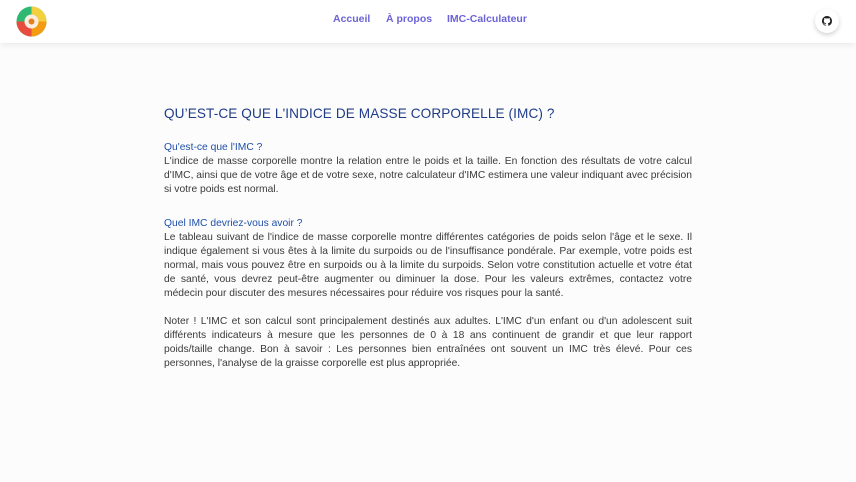 The image size is (856, 482). I want to click on nav-link-accueil: Accueil, so click(351, 19).